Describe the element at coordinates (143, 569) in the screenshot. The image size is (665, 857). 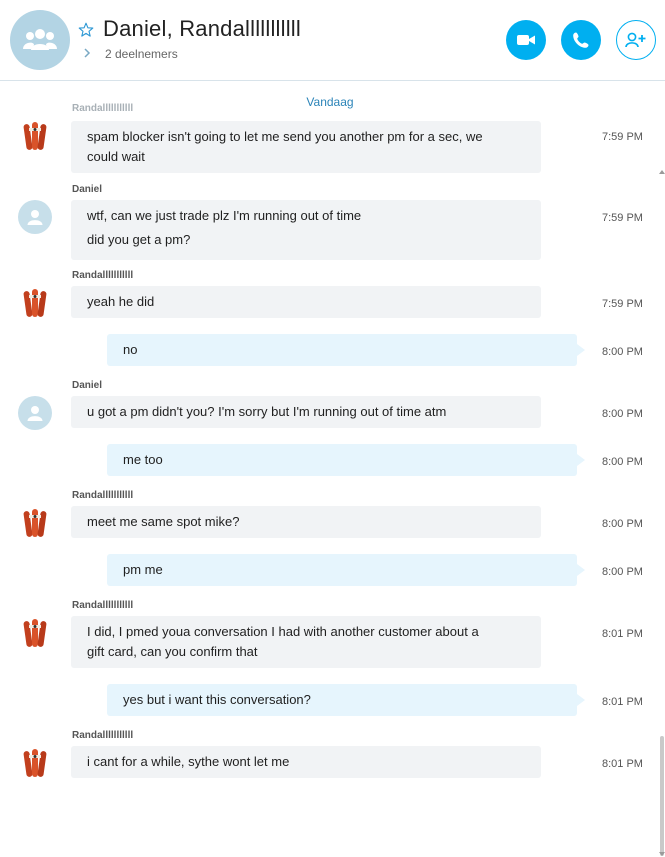
I see `message-text: pm me` at that location.